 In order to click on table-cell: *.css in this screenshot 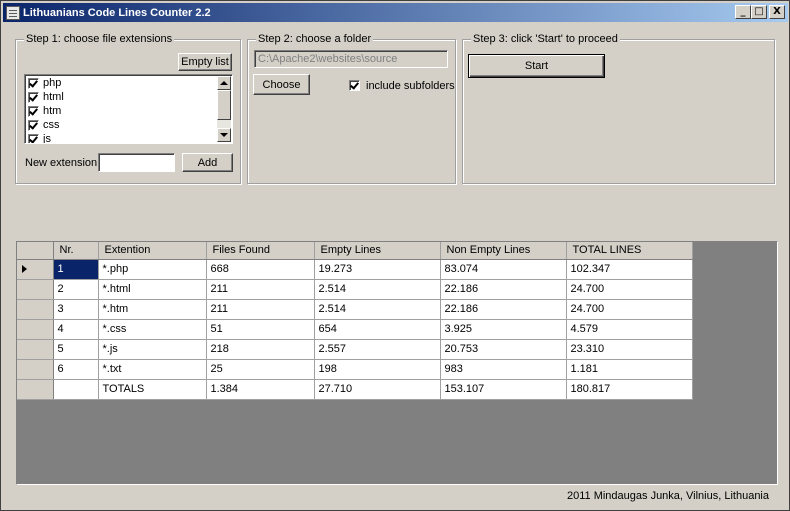, I will do `click(152, 329)`.